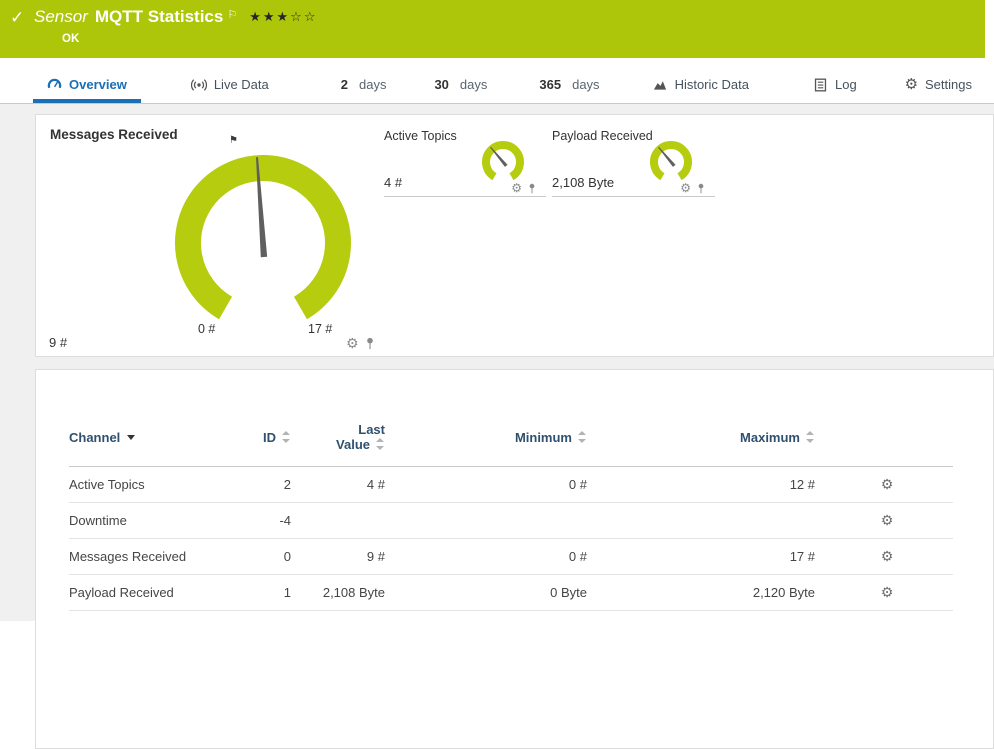 The width and height of the screenshot is (994, 749). What do you see at coordinates (263, 556) in the screenshot?
I see `cell-id: 0` at bounding box center [263, 556].